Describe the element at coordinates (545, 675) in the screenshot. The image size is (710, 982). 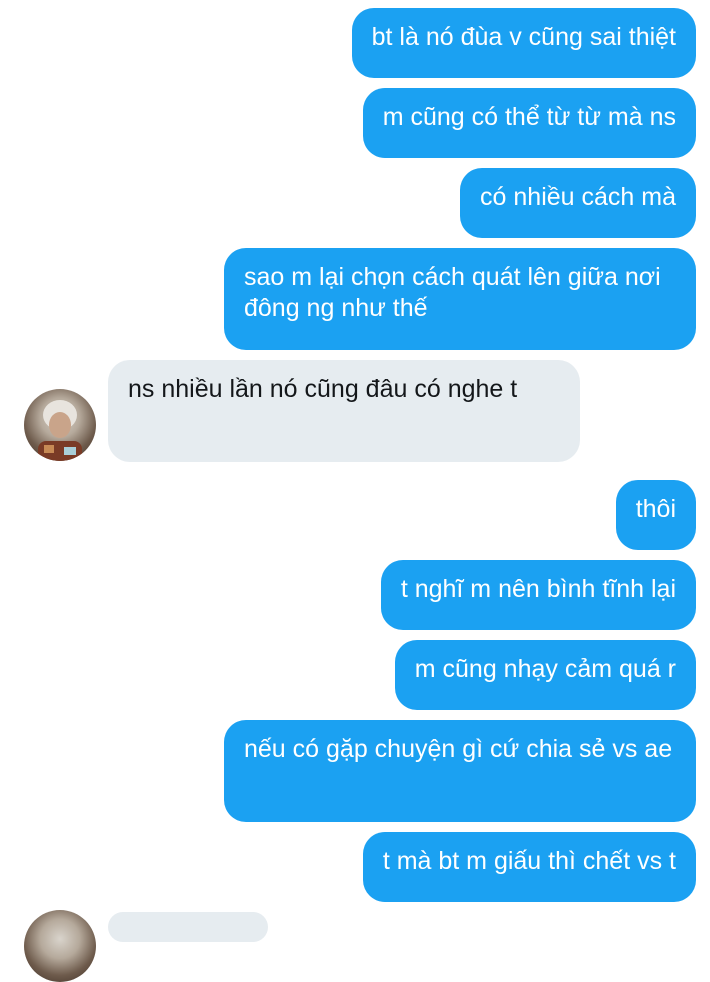
I see `sent-message-bubble: m cũng nhạy cảm quá r` at that location.